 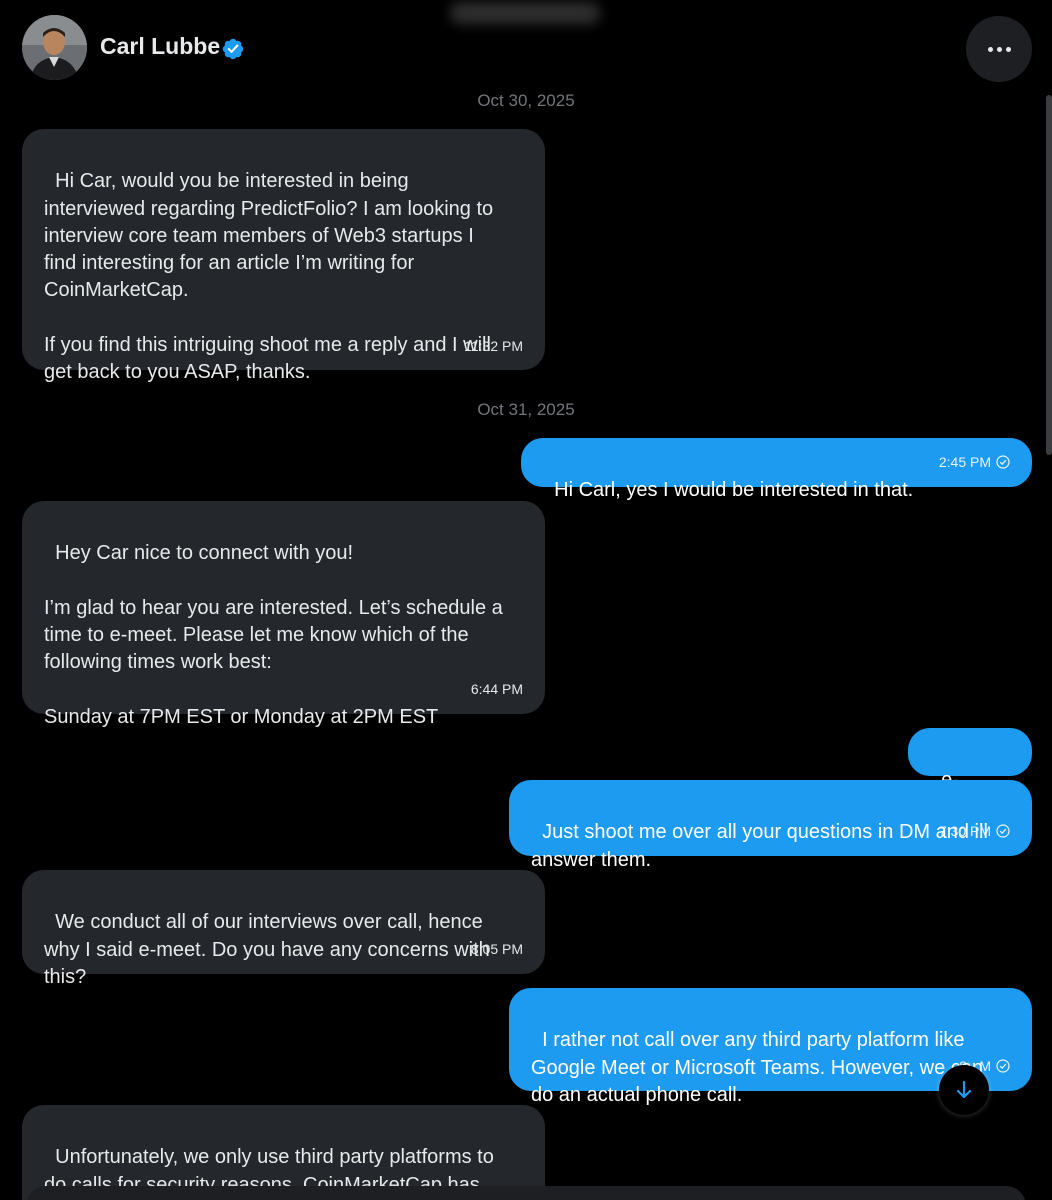 I want to click on more-horizontal-icon, so click(x=990, y=49).